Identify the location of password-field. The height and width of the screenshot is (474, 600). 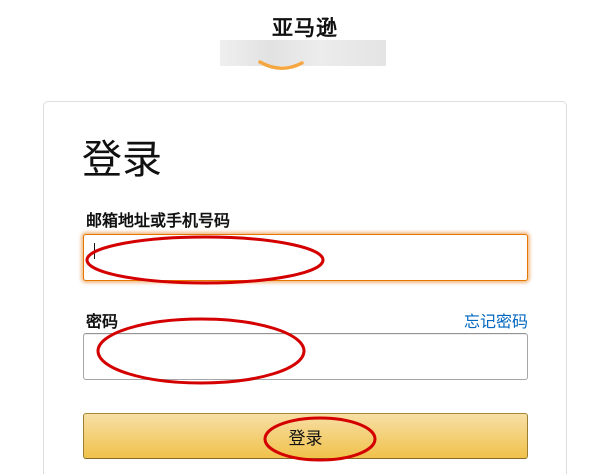
(305, 356).